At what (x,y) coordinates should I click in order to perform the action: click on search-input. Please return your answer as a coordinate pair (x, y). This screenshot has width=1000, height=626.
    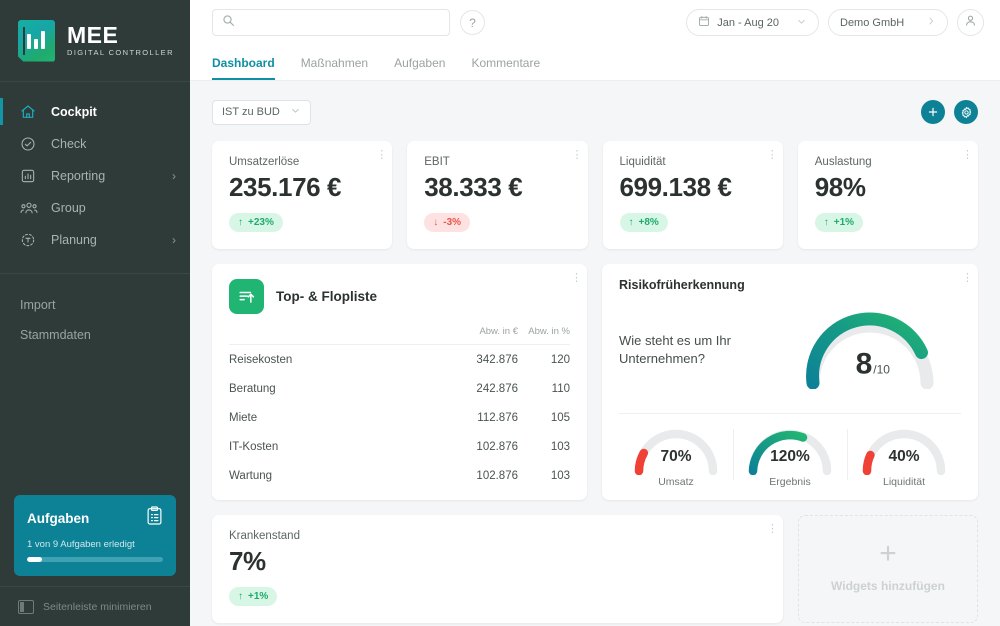
    Looking at the image, I should click on (341, 22).